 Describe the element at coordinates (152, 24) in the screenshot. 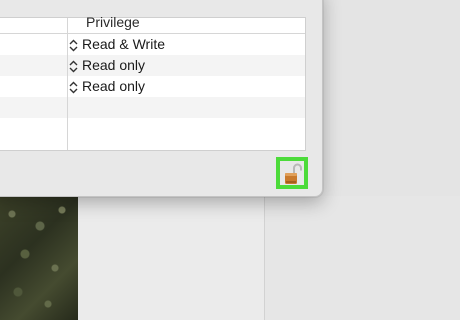

I see `table-header-row: Privilege` at that location.